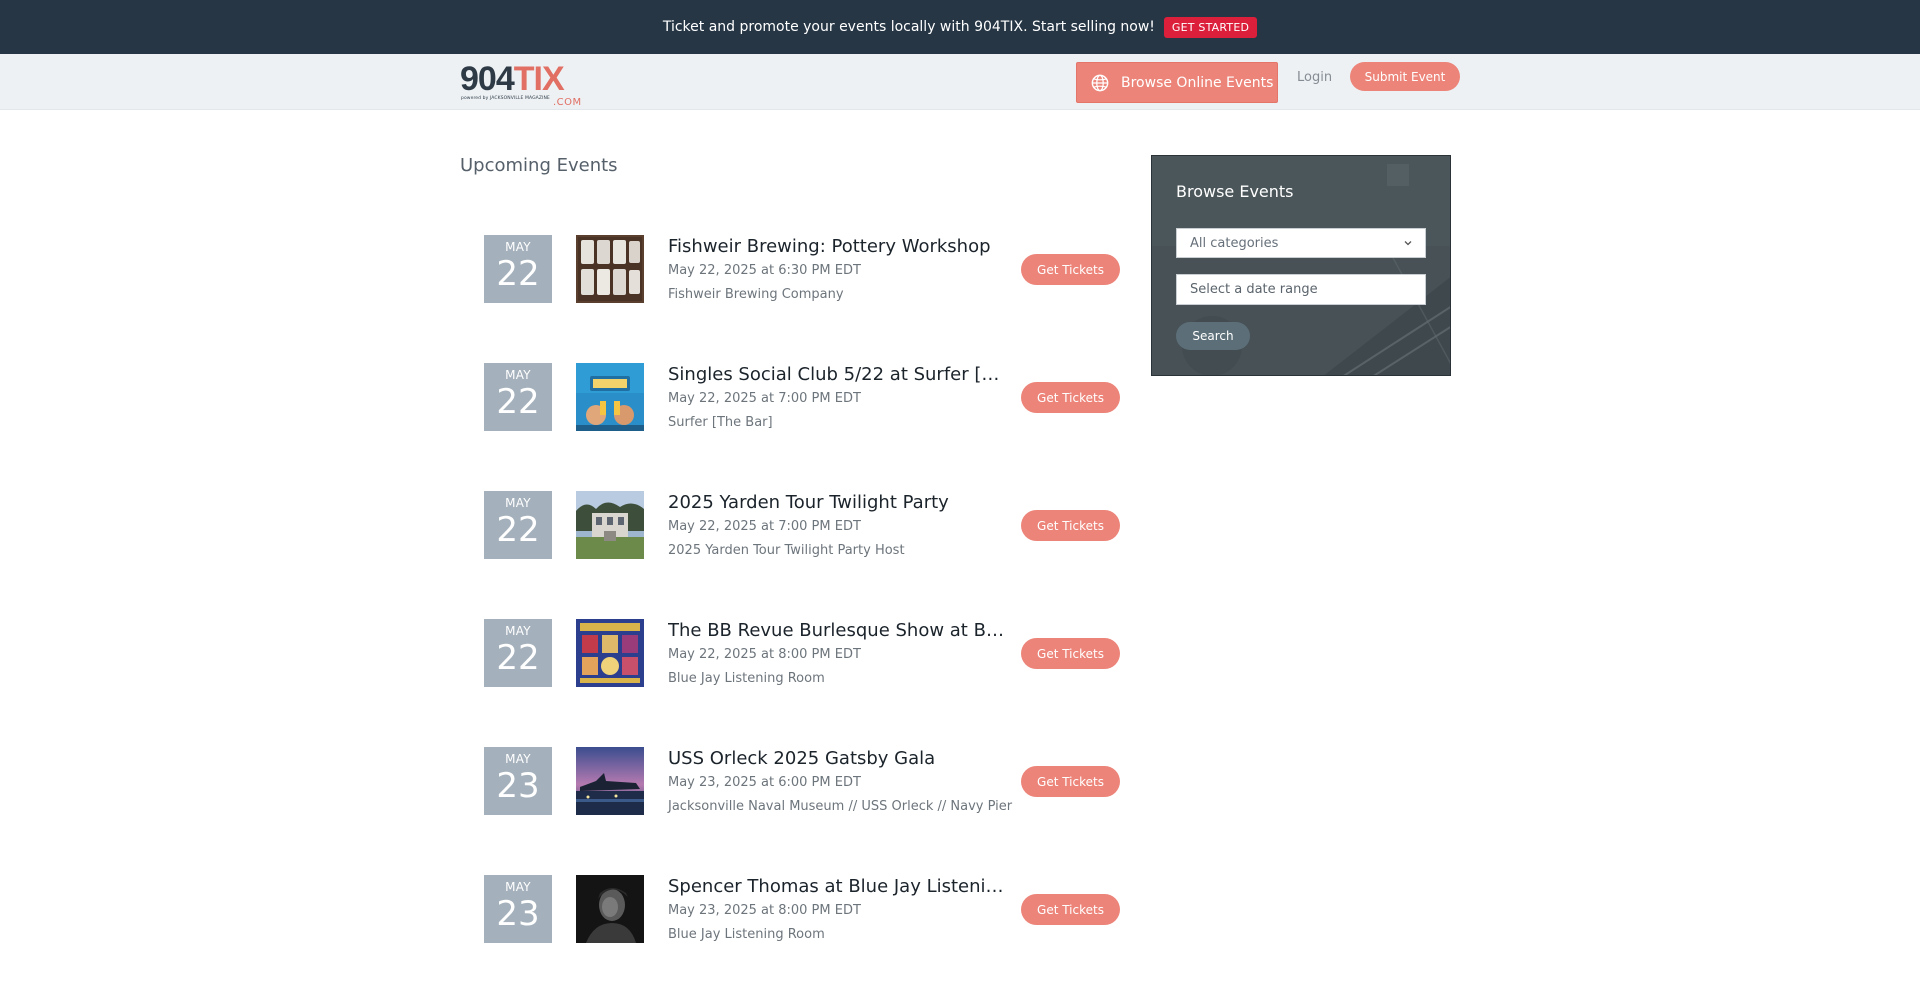  Describe the element at coordinates (539, 165) in the screenshot. I see `page-title: Upcoming Events` at that location.